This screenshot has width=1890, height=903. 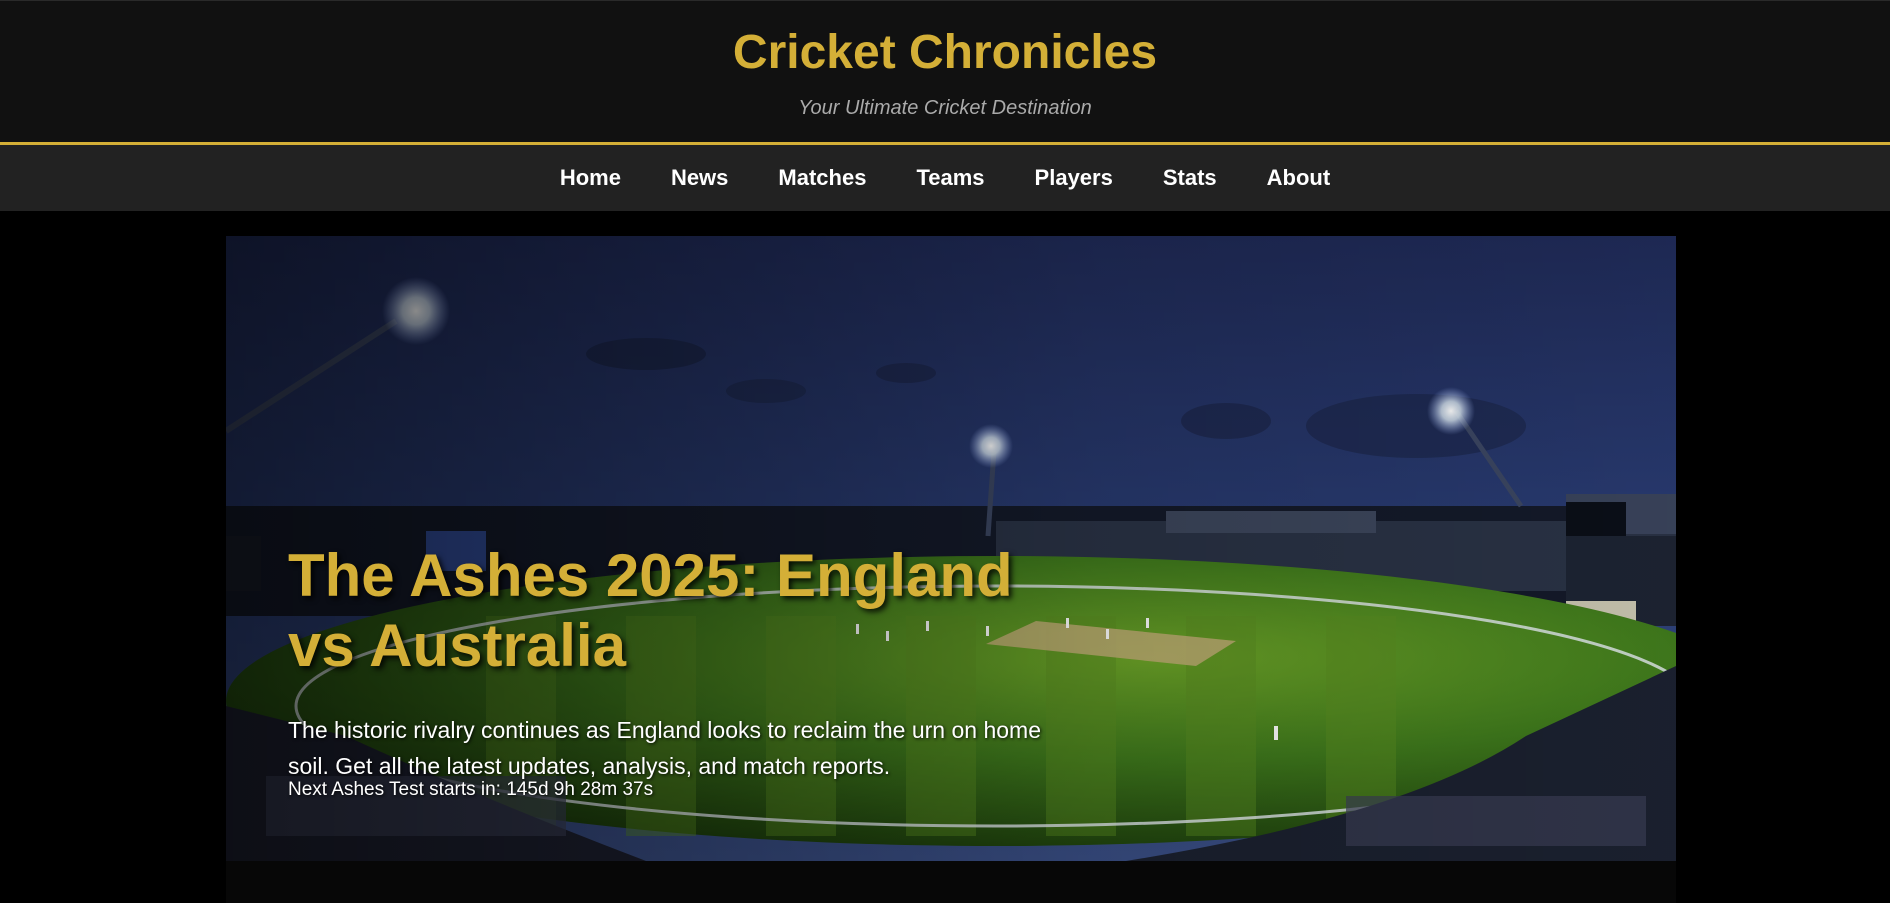 I want to click on content-bottom-edge, so click(x=951, y=882).